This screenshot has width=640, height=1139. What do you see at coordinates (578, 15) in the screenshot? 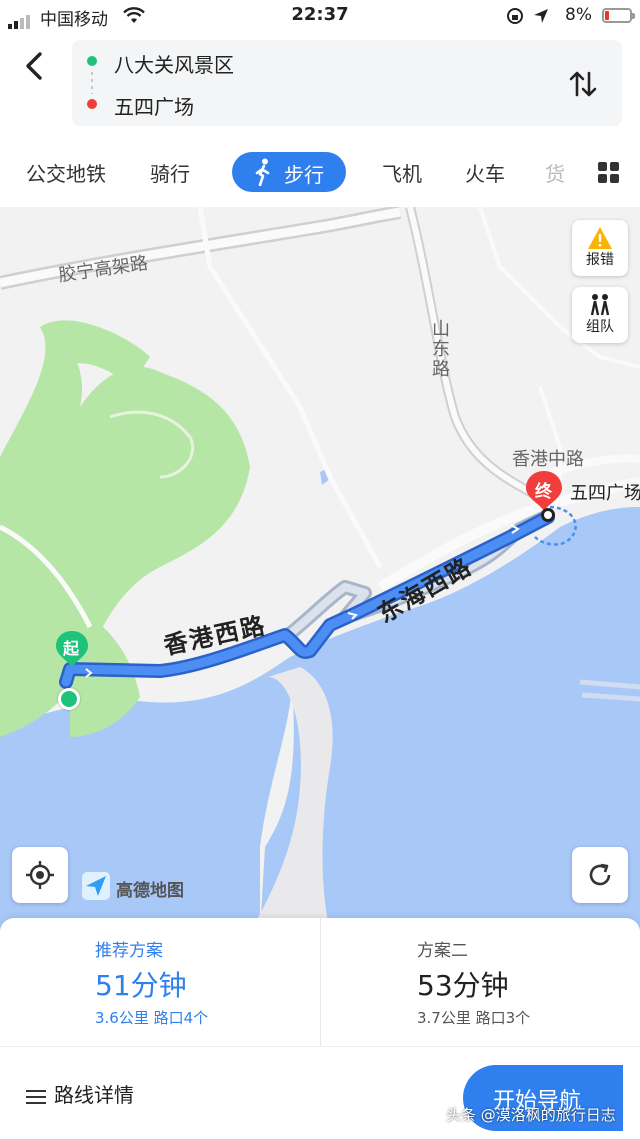
I see `battery-percent: 8%` at bounding box center [578, 15].